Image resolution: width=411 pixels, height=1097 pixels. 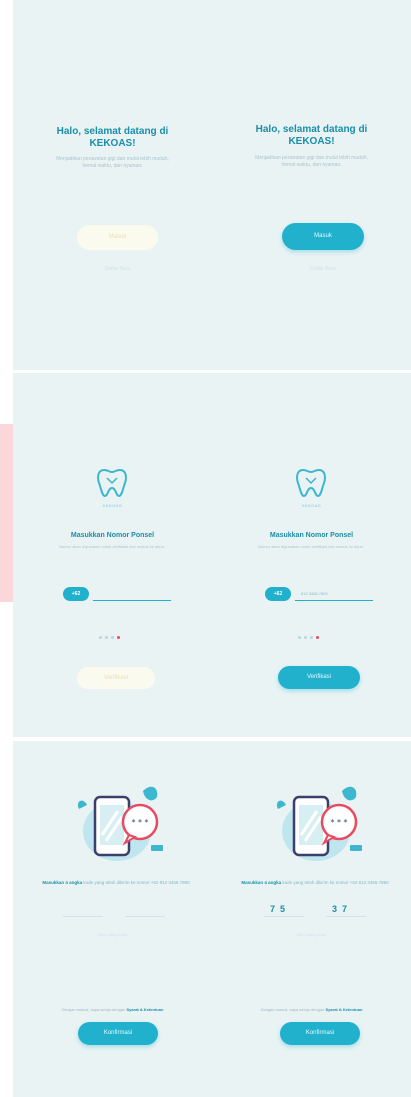 I want to click on otp-digits-group-1: 75, so click(x=280, y=909).